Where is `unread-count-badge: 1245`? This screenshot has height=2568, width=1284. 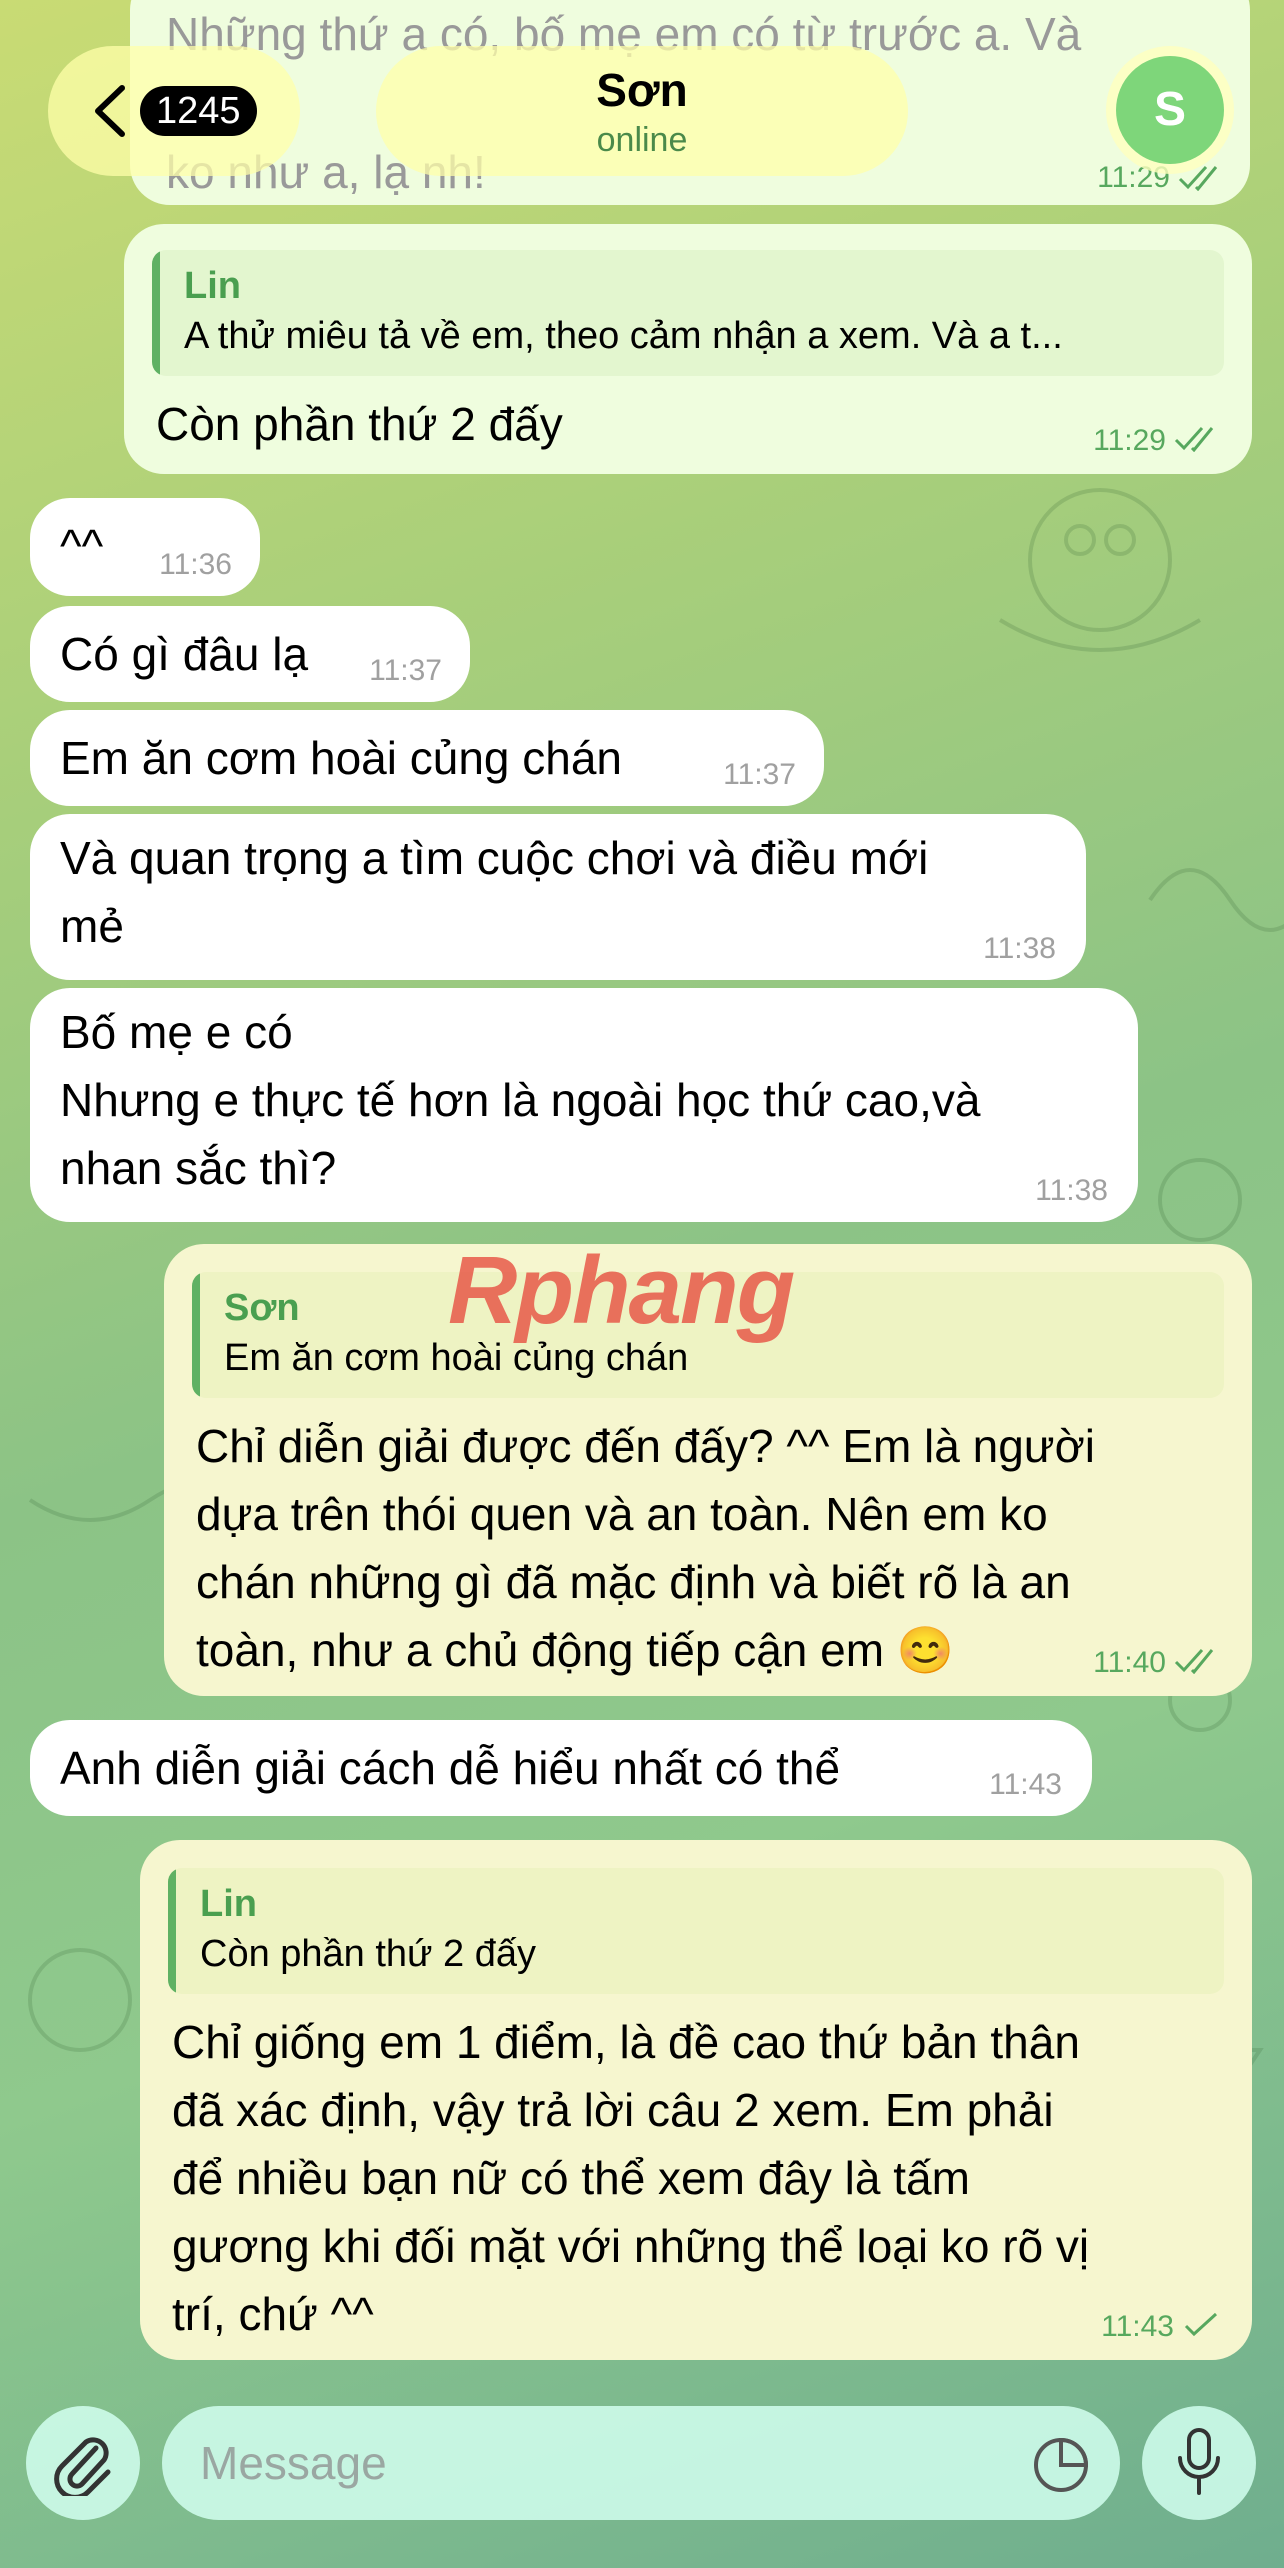
unread-count-badge: 1245 is located at coordinates (198, 111).